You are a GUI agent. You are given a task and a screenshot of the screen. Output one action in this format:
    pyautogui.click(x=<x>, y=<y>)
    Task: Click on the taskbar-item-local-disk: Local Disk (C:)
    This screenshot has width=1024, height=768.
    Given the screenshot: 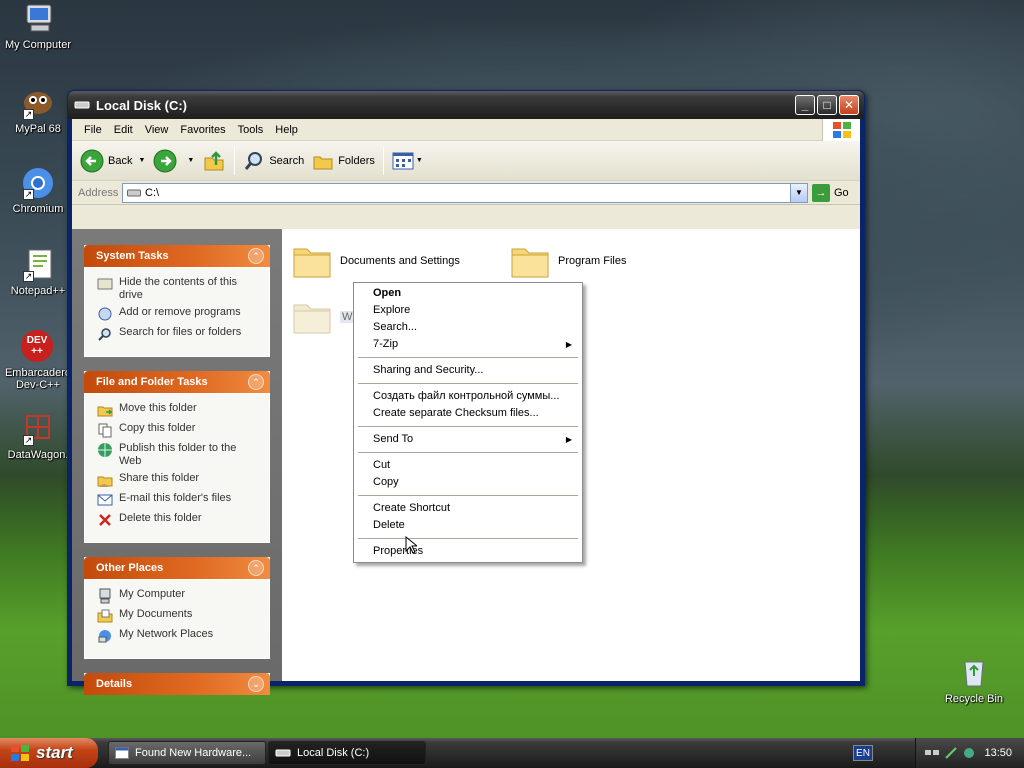 What is the action you would take?
    pyautogui.click(x=347, y=753)
    